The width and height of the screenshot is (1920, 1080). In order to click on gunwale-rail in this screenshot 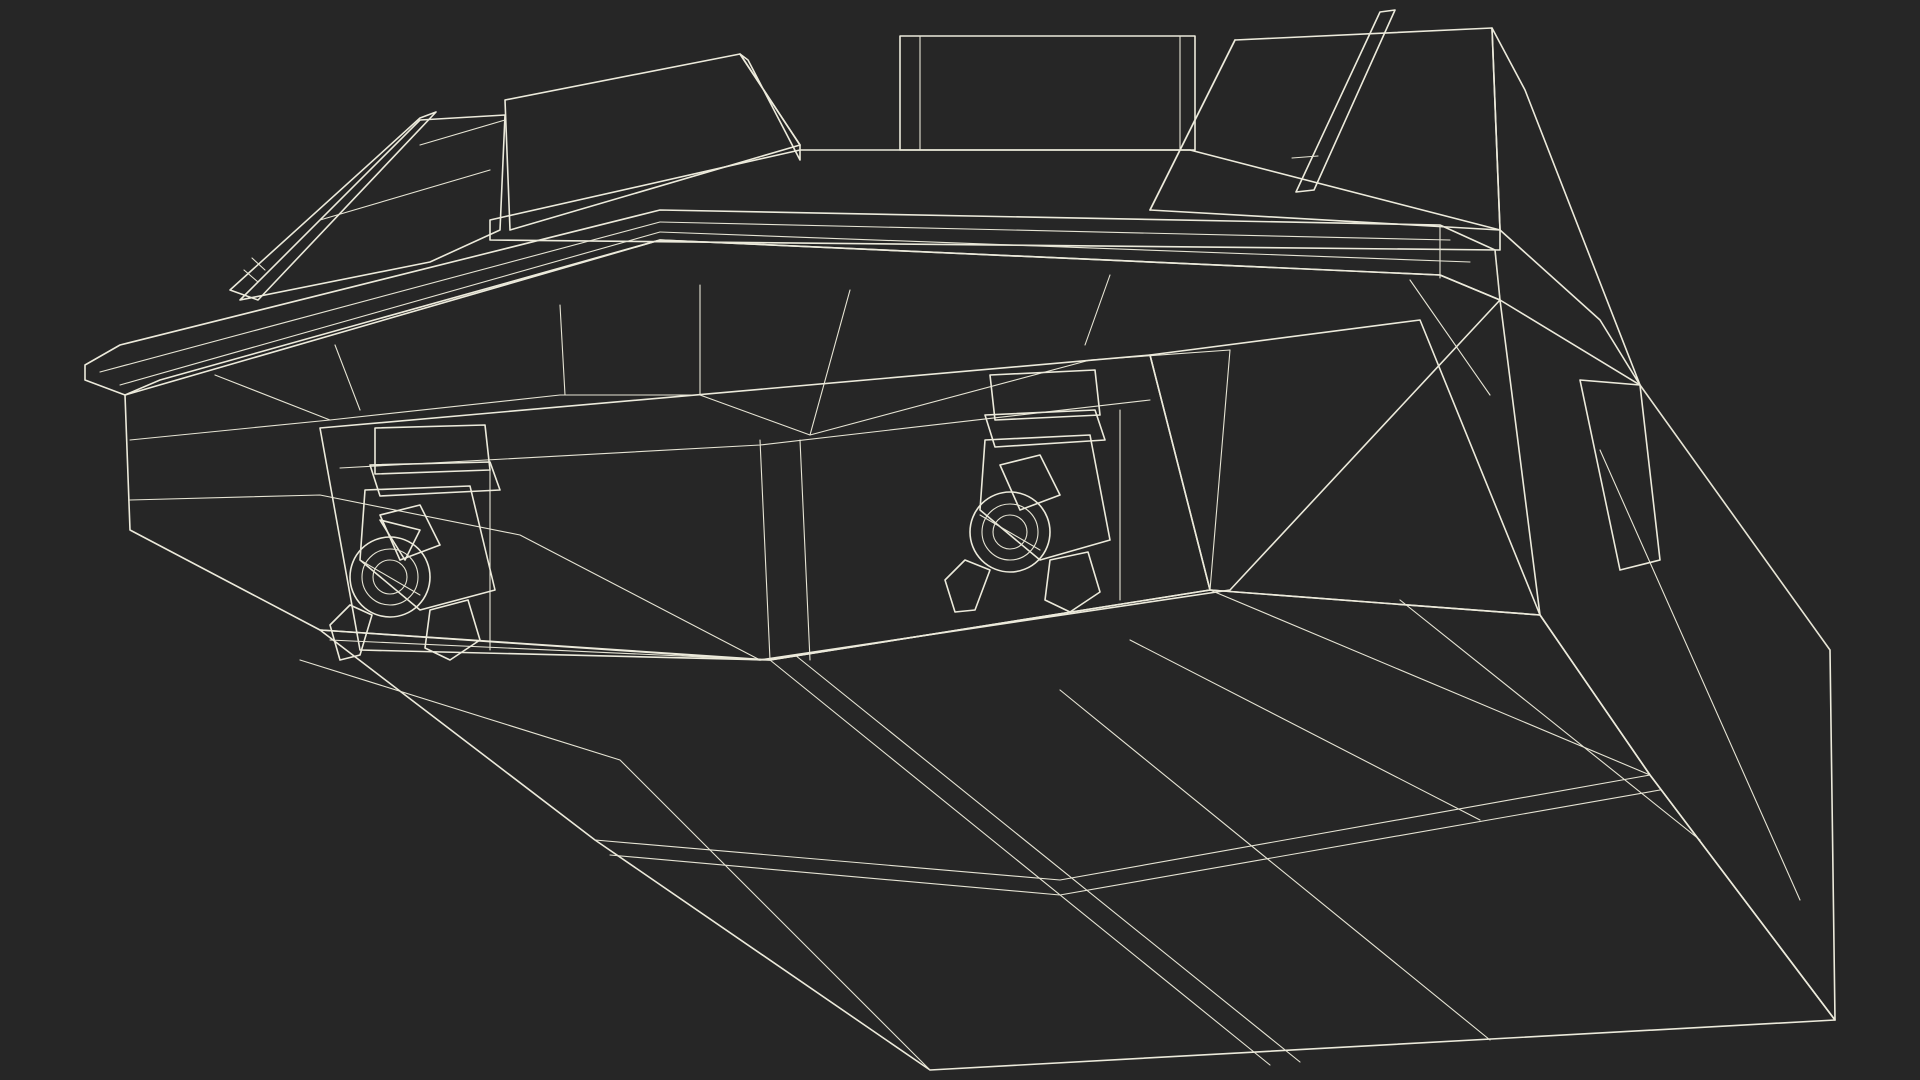, I will do `click(792, 302)`.